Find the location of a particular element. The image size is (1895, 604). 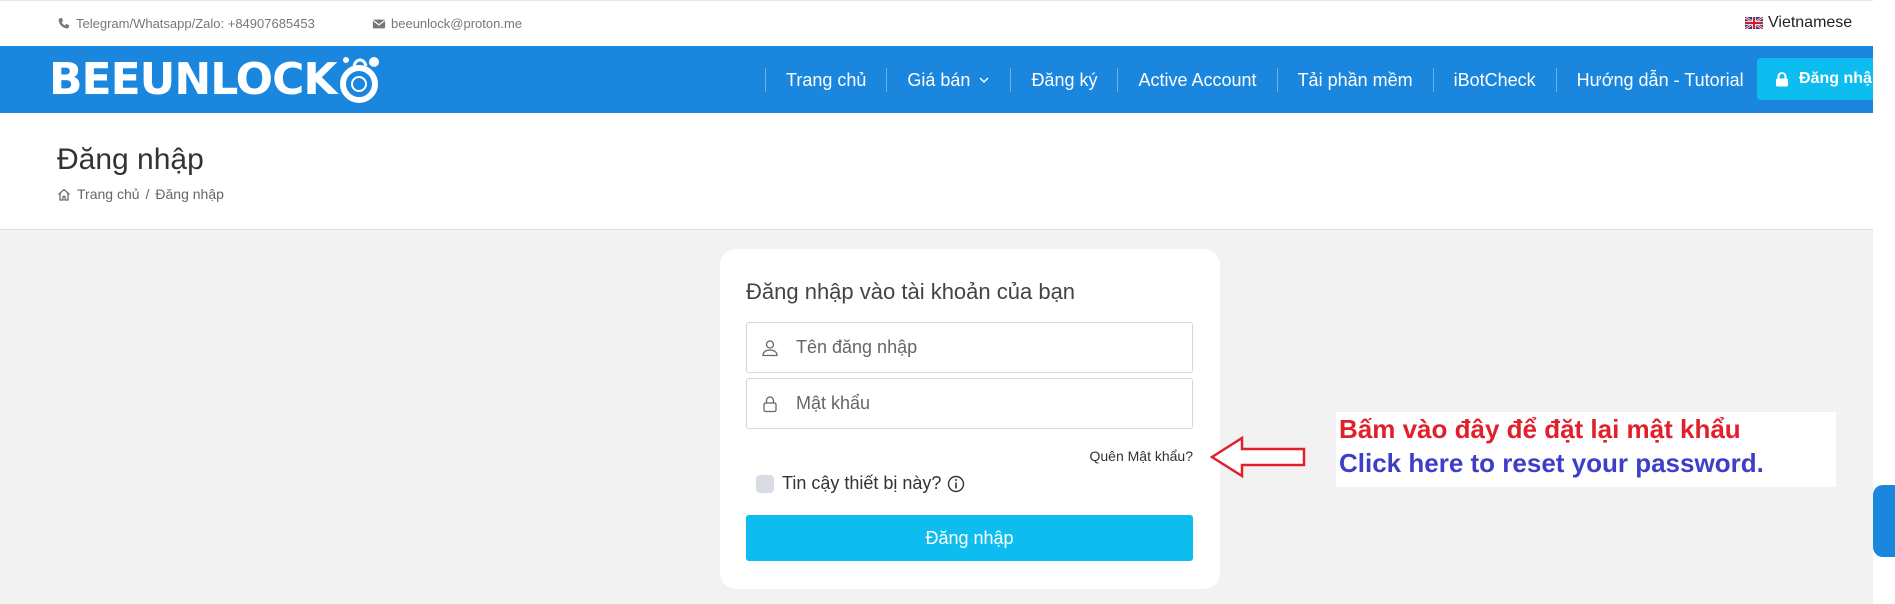

brand-logo: BEEUNLOCK is located at coordinates (215, 79).